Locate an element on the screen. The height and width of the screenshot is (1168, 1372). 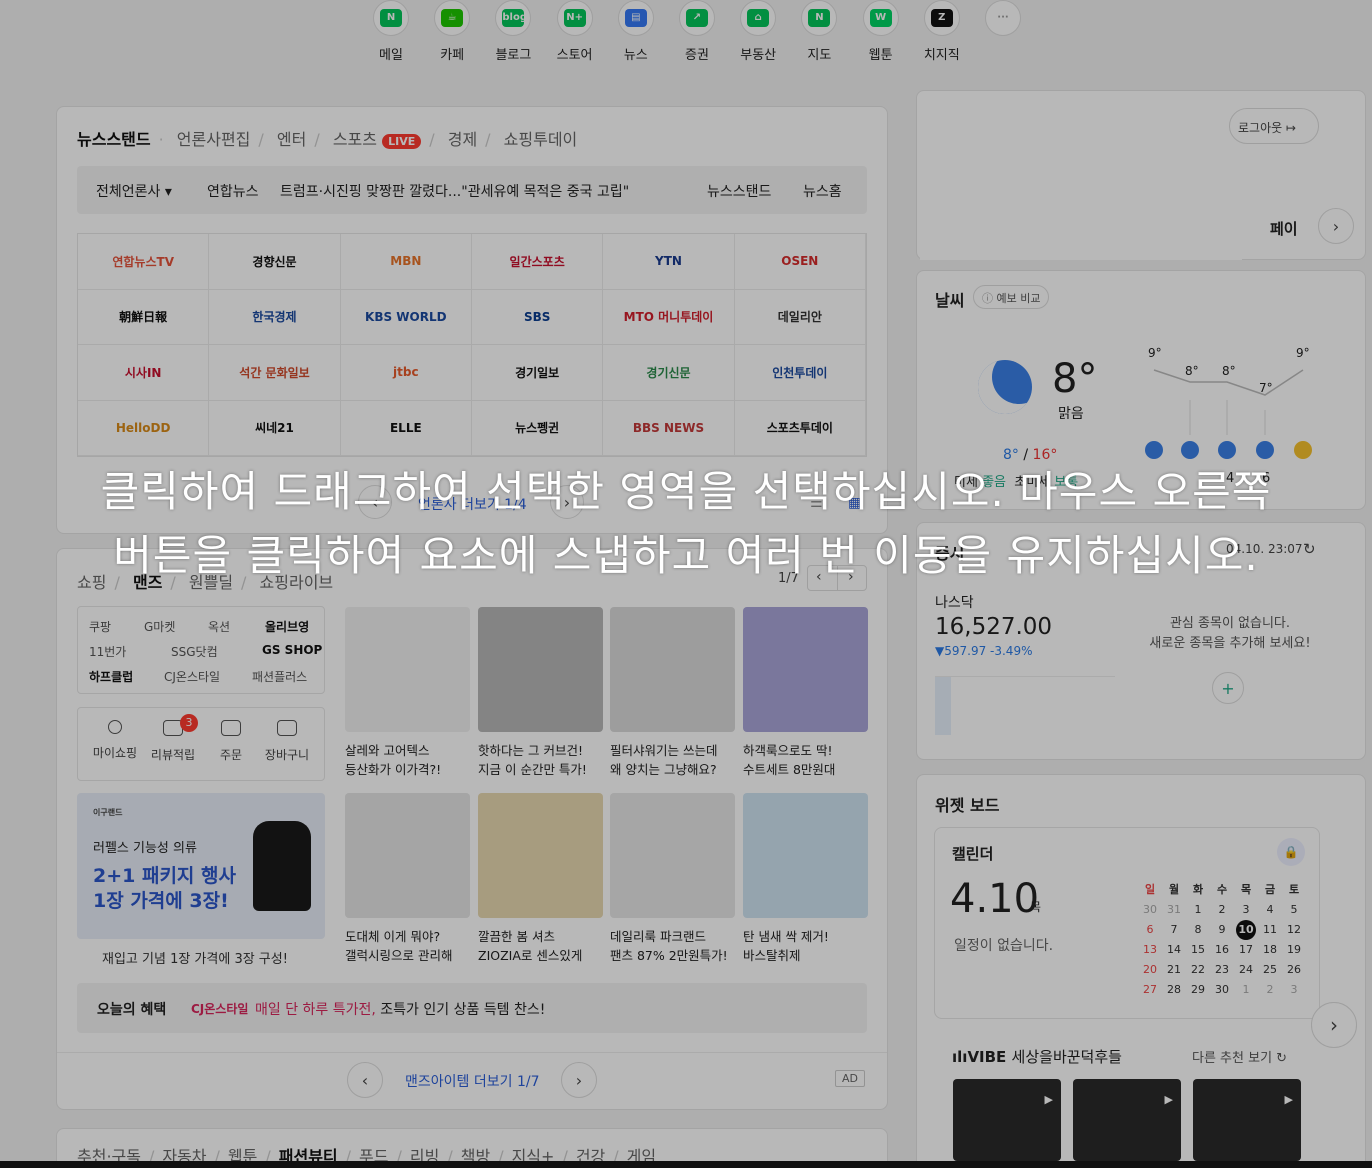
press-logo: YTN is located at coordinates (669, 262).